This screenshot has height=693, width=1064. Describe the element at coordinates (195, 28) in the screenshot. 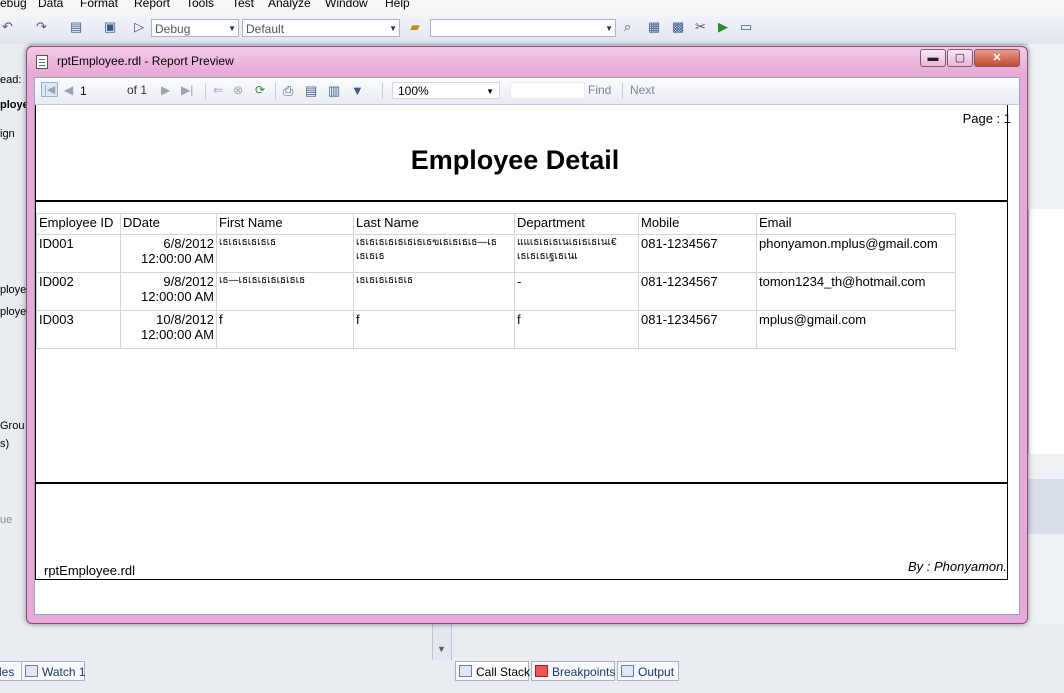

I see `config-combo: Debug ▼` at that location.